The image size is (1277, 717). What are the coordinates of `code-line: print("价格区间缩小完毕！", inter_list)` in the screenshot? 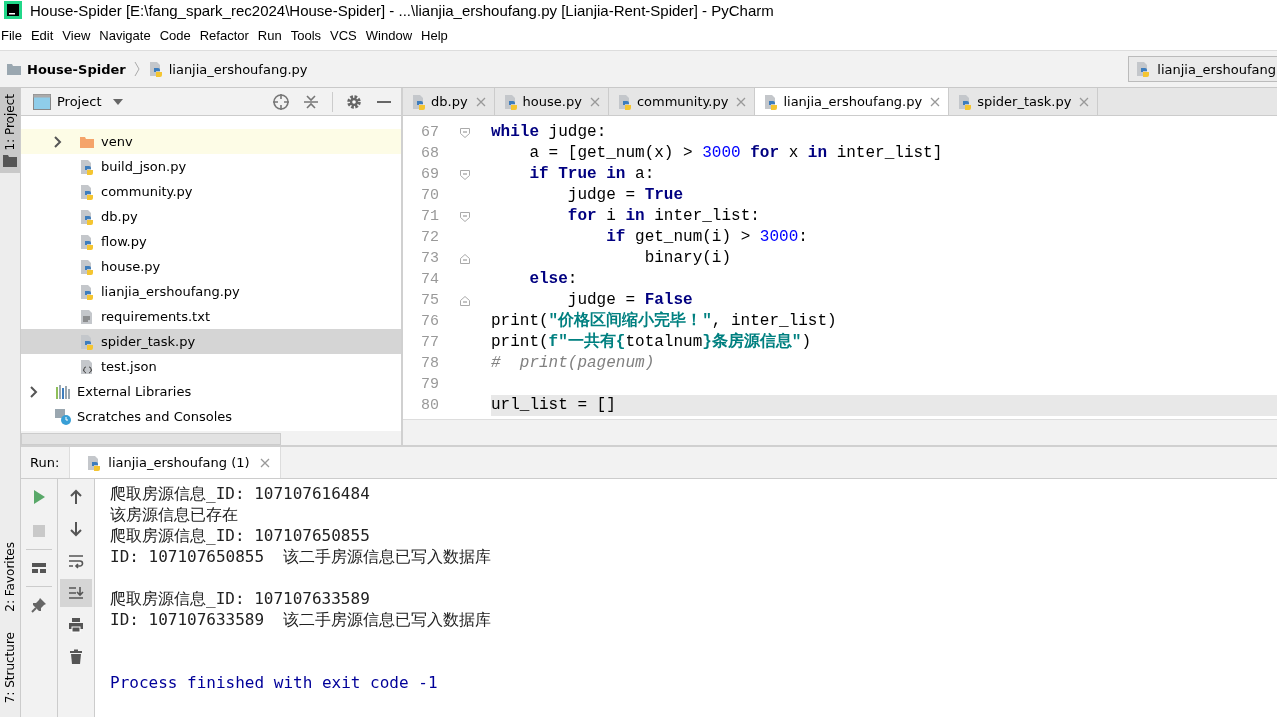 It's located at (664, 321).